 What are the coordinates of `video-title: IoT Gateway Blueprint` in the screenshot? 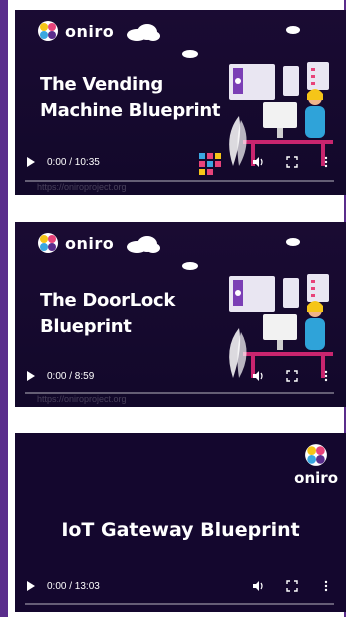 It's located at (180, 530).